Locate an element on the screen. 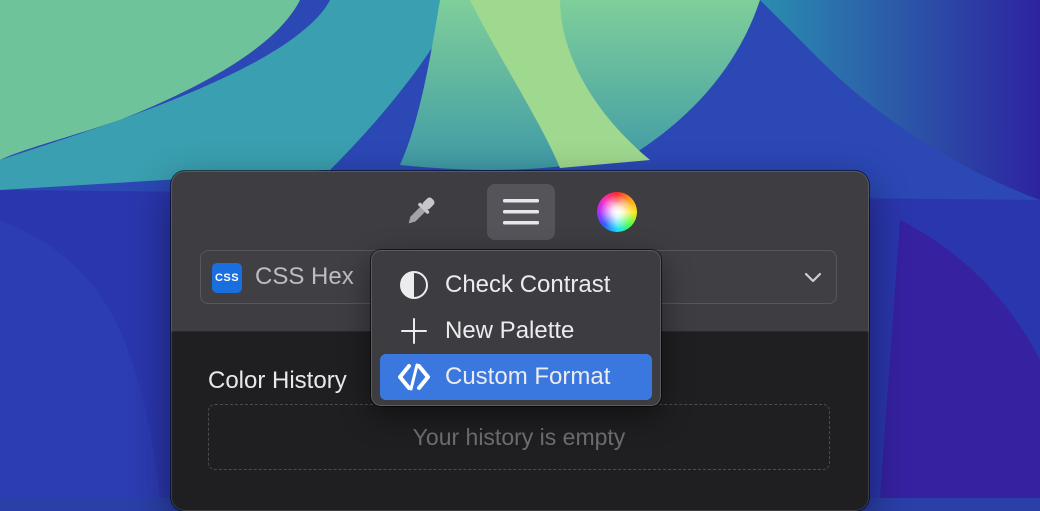 The width and height of the screenshot is (1040, 511). plus-icon is located at coordinates (414, 331).